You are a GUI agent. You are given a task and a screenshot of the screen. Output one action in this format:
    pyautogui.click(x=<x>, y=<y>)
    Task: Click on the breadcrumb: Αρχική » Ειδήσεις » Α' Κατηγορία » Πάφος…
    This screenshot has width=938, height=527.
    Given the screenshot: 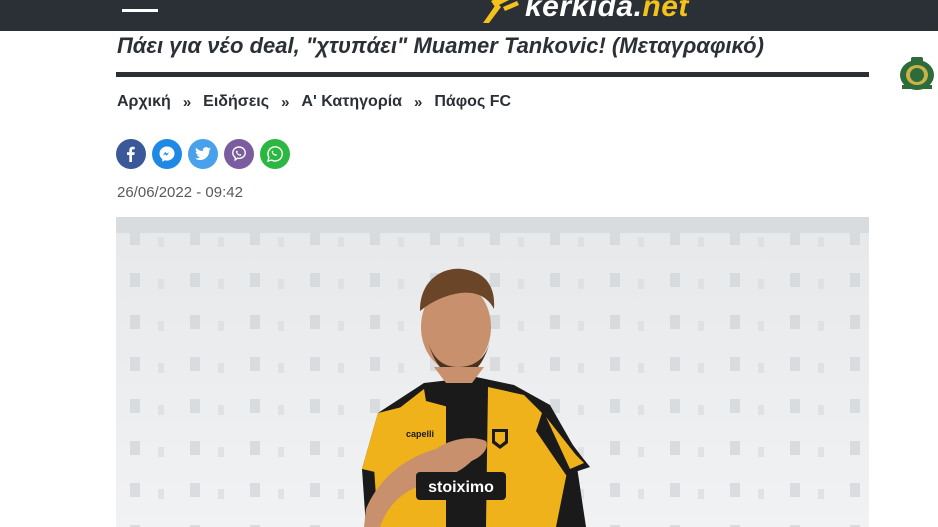 What is the action you would take?
    pyautogui.click(x=314, y=102)
    